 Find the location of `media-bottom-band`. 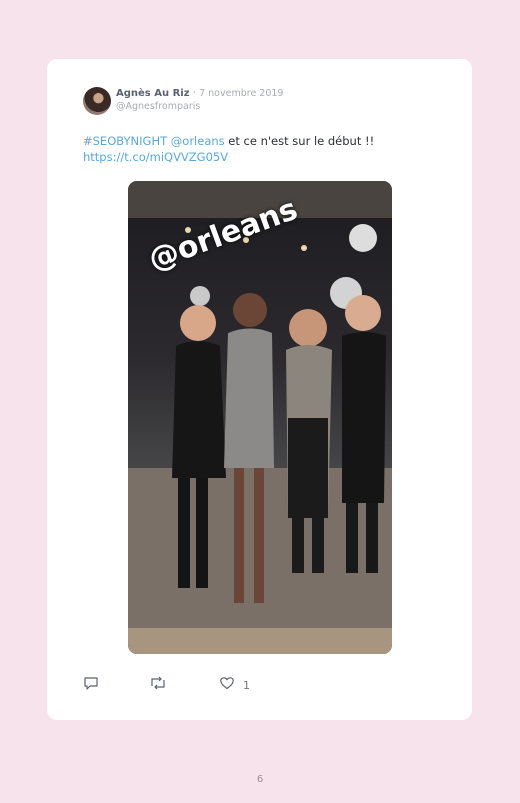

media-bottom-band is located at coordinates (260, 641).